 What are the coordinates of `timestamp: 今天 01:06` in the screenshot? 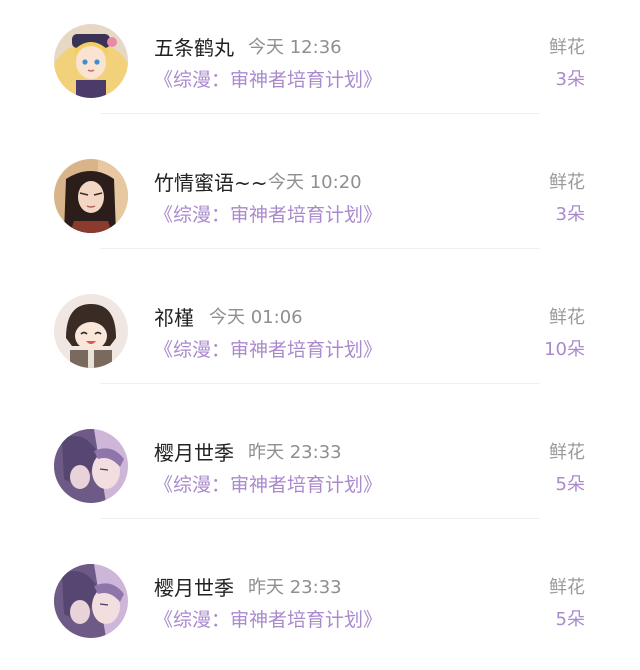 It's located at (256, 317).